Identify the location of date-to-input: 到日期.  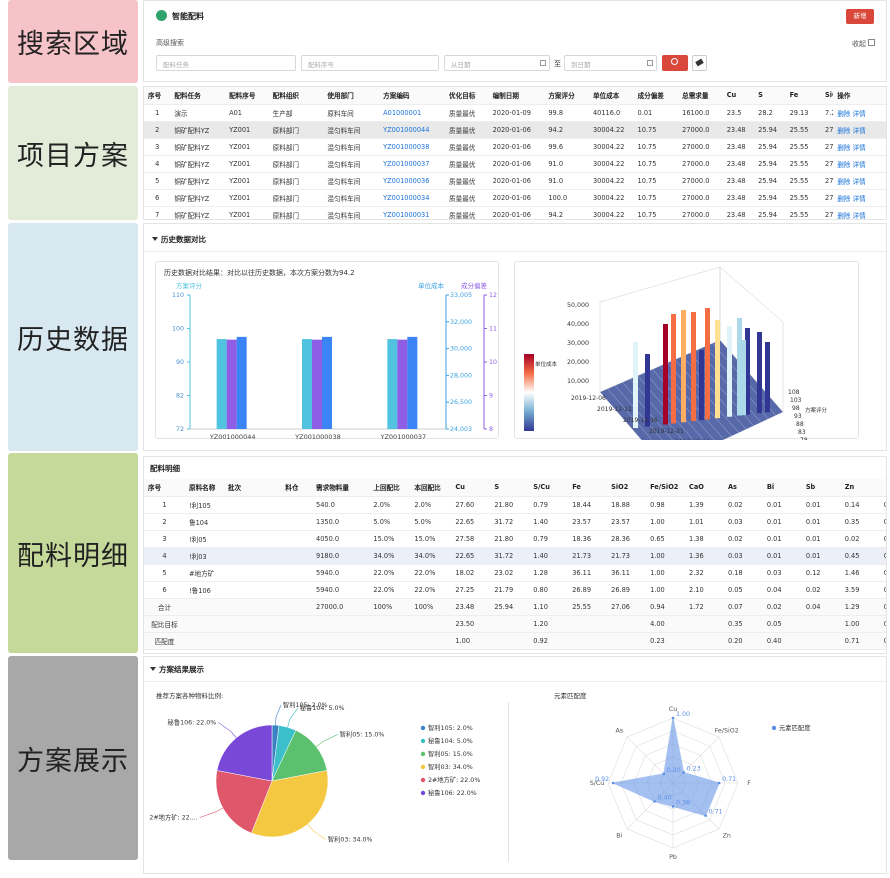
(610, 63).